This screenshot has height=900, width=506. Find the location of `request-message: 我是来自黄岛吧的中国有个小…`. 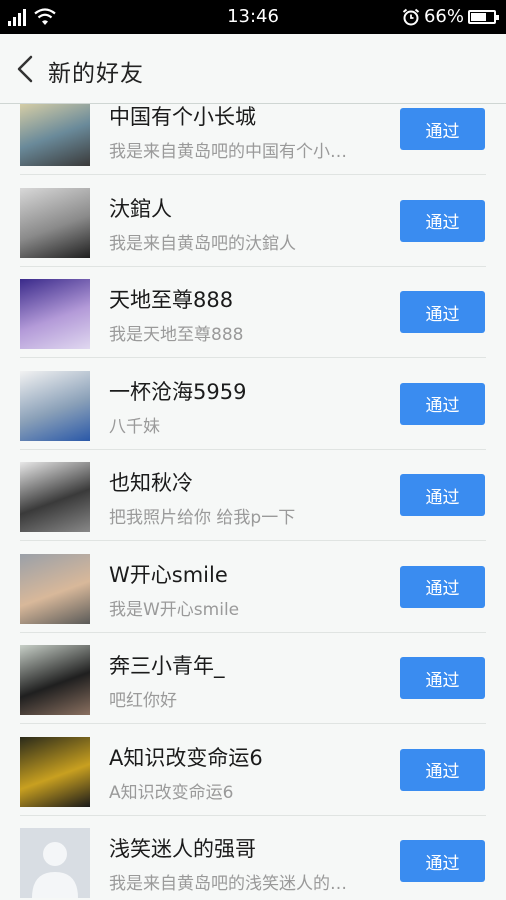

request-message: 我是来自黄岛吧的中国有个小… is located at coordinates (228, 152).